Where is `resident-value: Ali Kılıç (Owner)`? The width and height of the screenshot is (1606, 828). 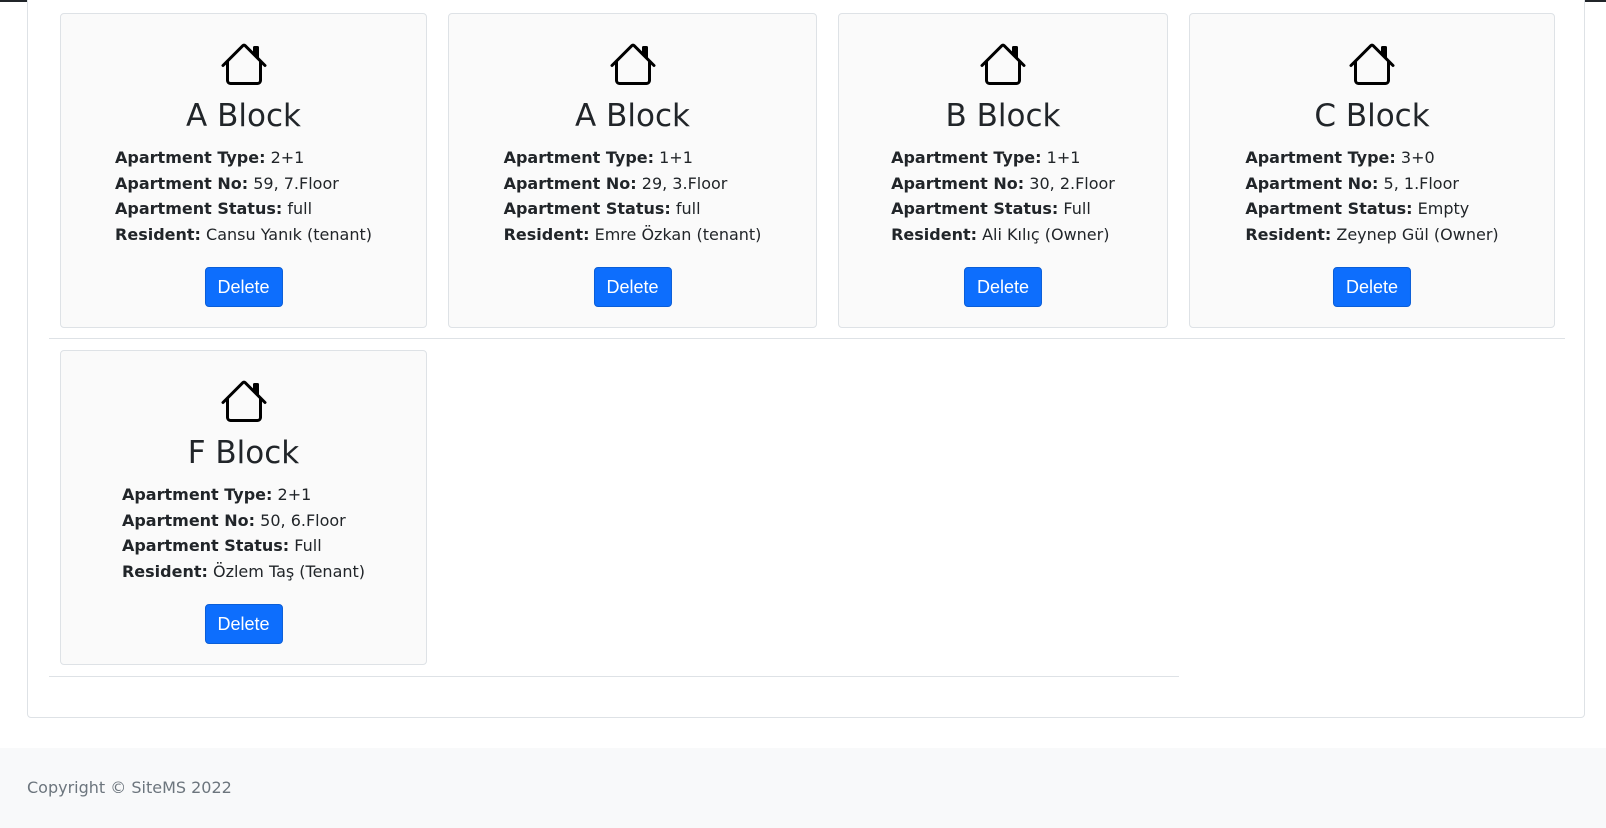 resident-value: Ali Kılıç (Owner) is located at coordinates (1046, 235).